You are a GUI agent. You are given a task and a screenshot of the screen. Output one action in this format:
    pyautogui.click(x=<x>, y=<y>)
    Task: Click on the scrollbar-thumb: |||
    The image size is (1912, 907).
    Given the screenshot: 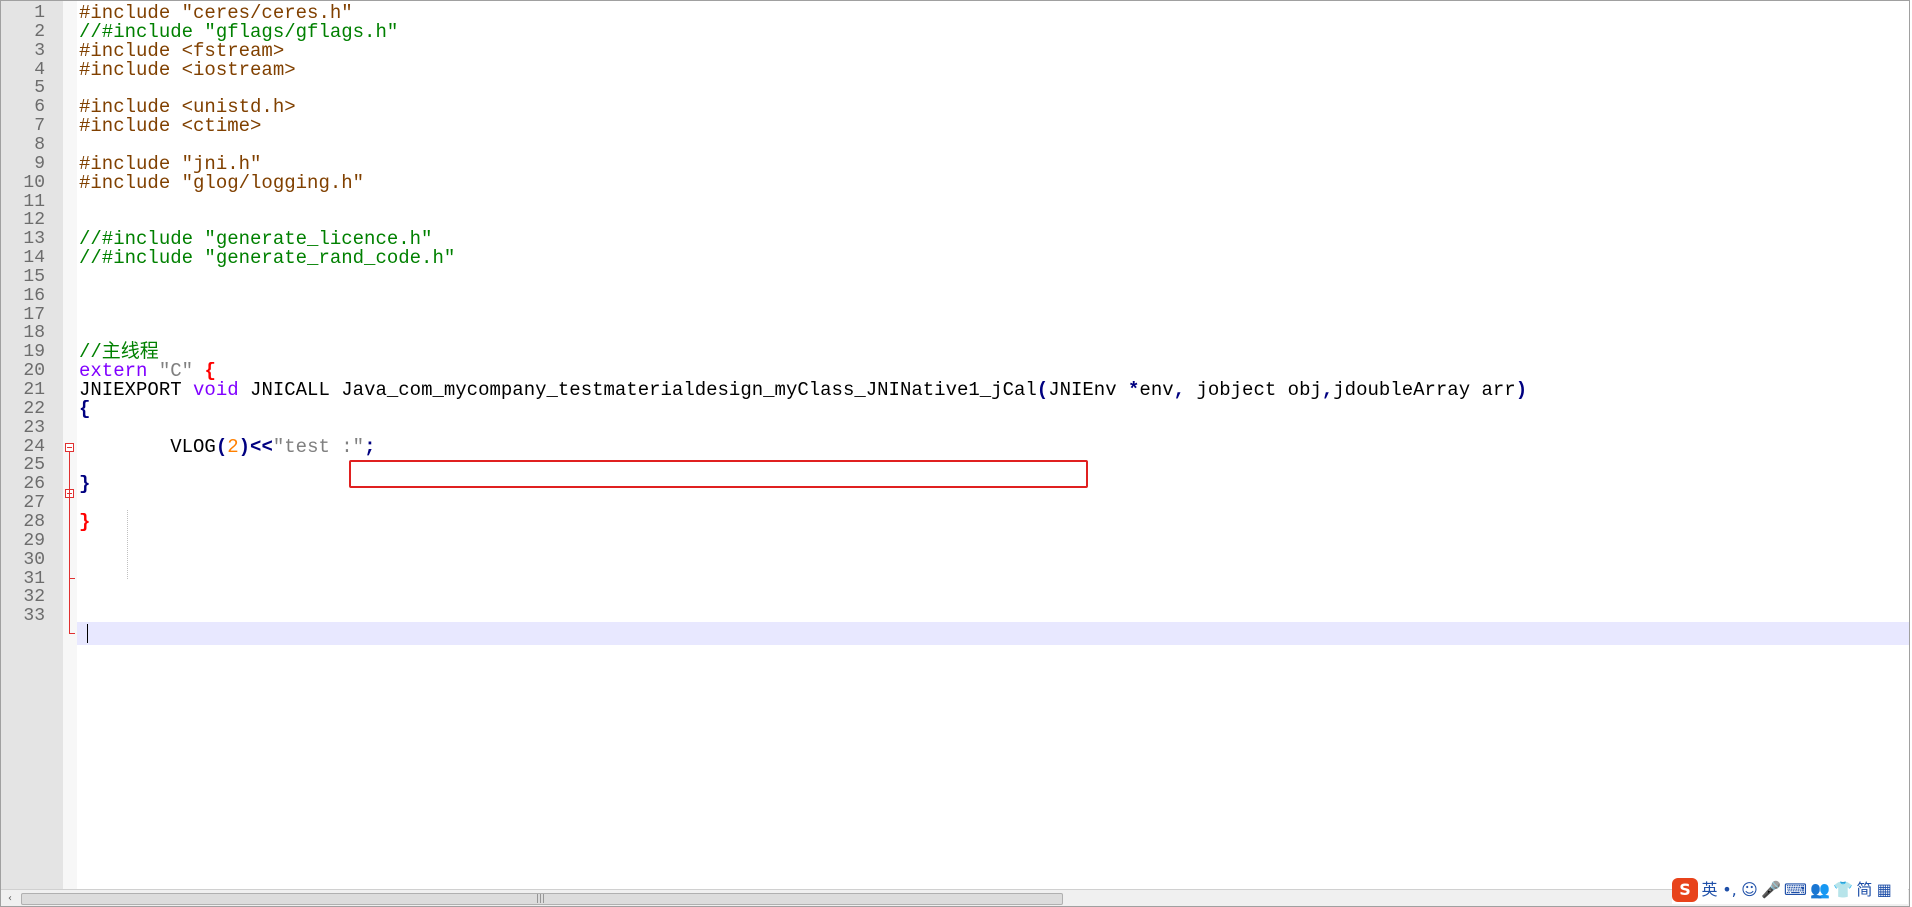 What is the action you would take?
    pyautogui.click(x=542, y=899)
    